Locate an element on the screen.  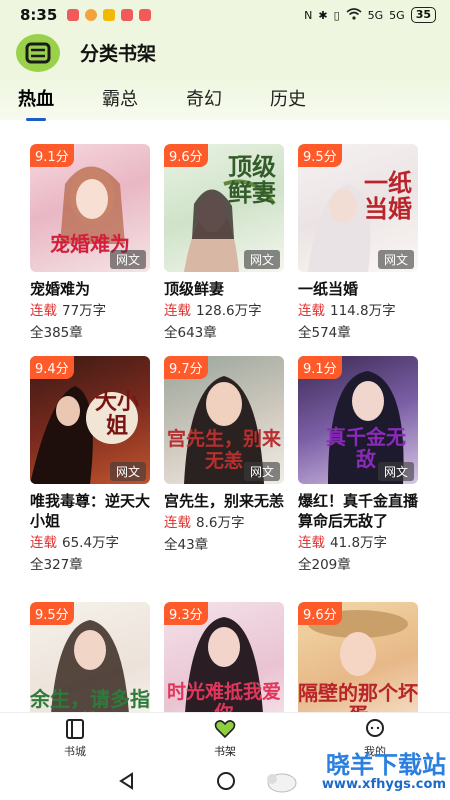
book-status-line: 连载 41.8万字 is located at coordinates (358, 543).